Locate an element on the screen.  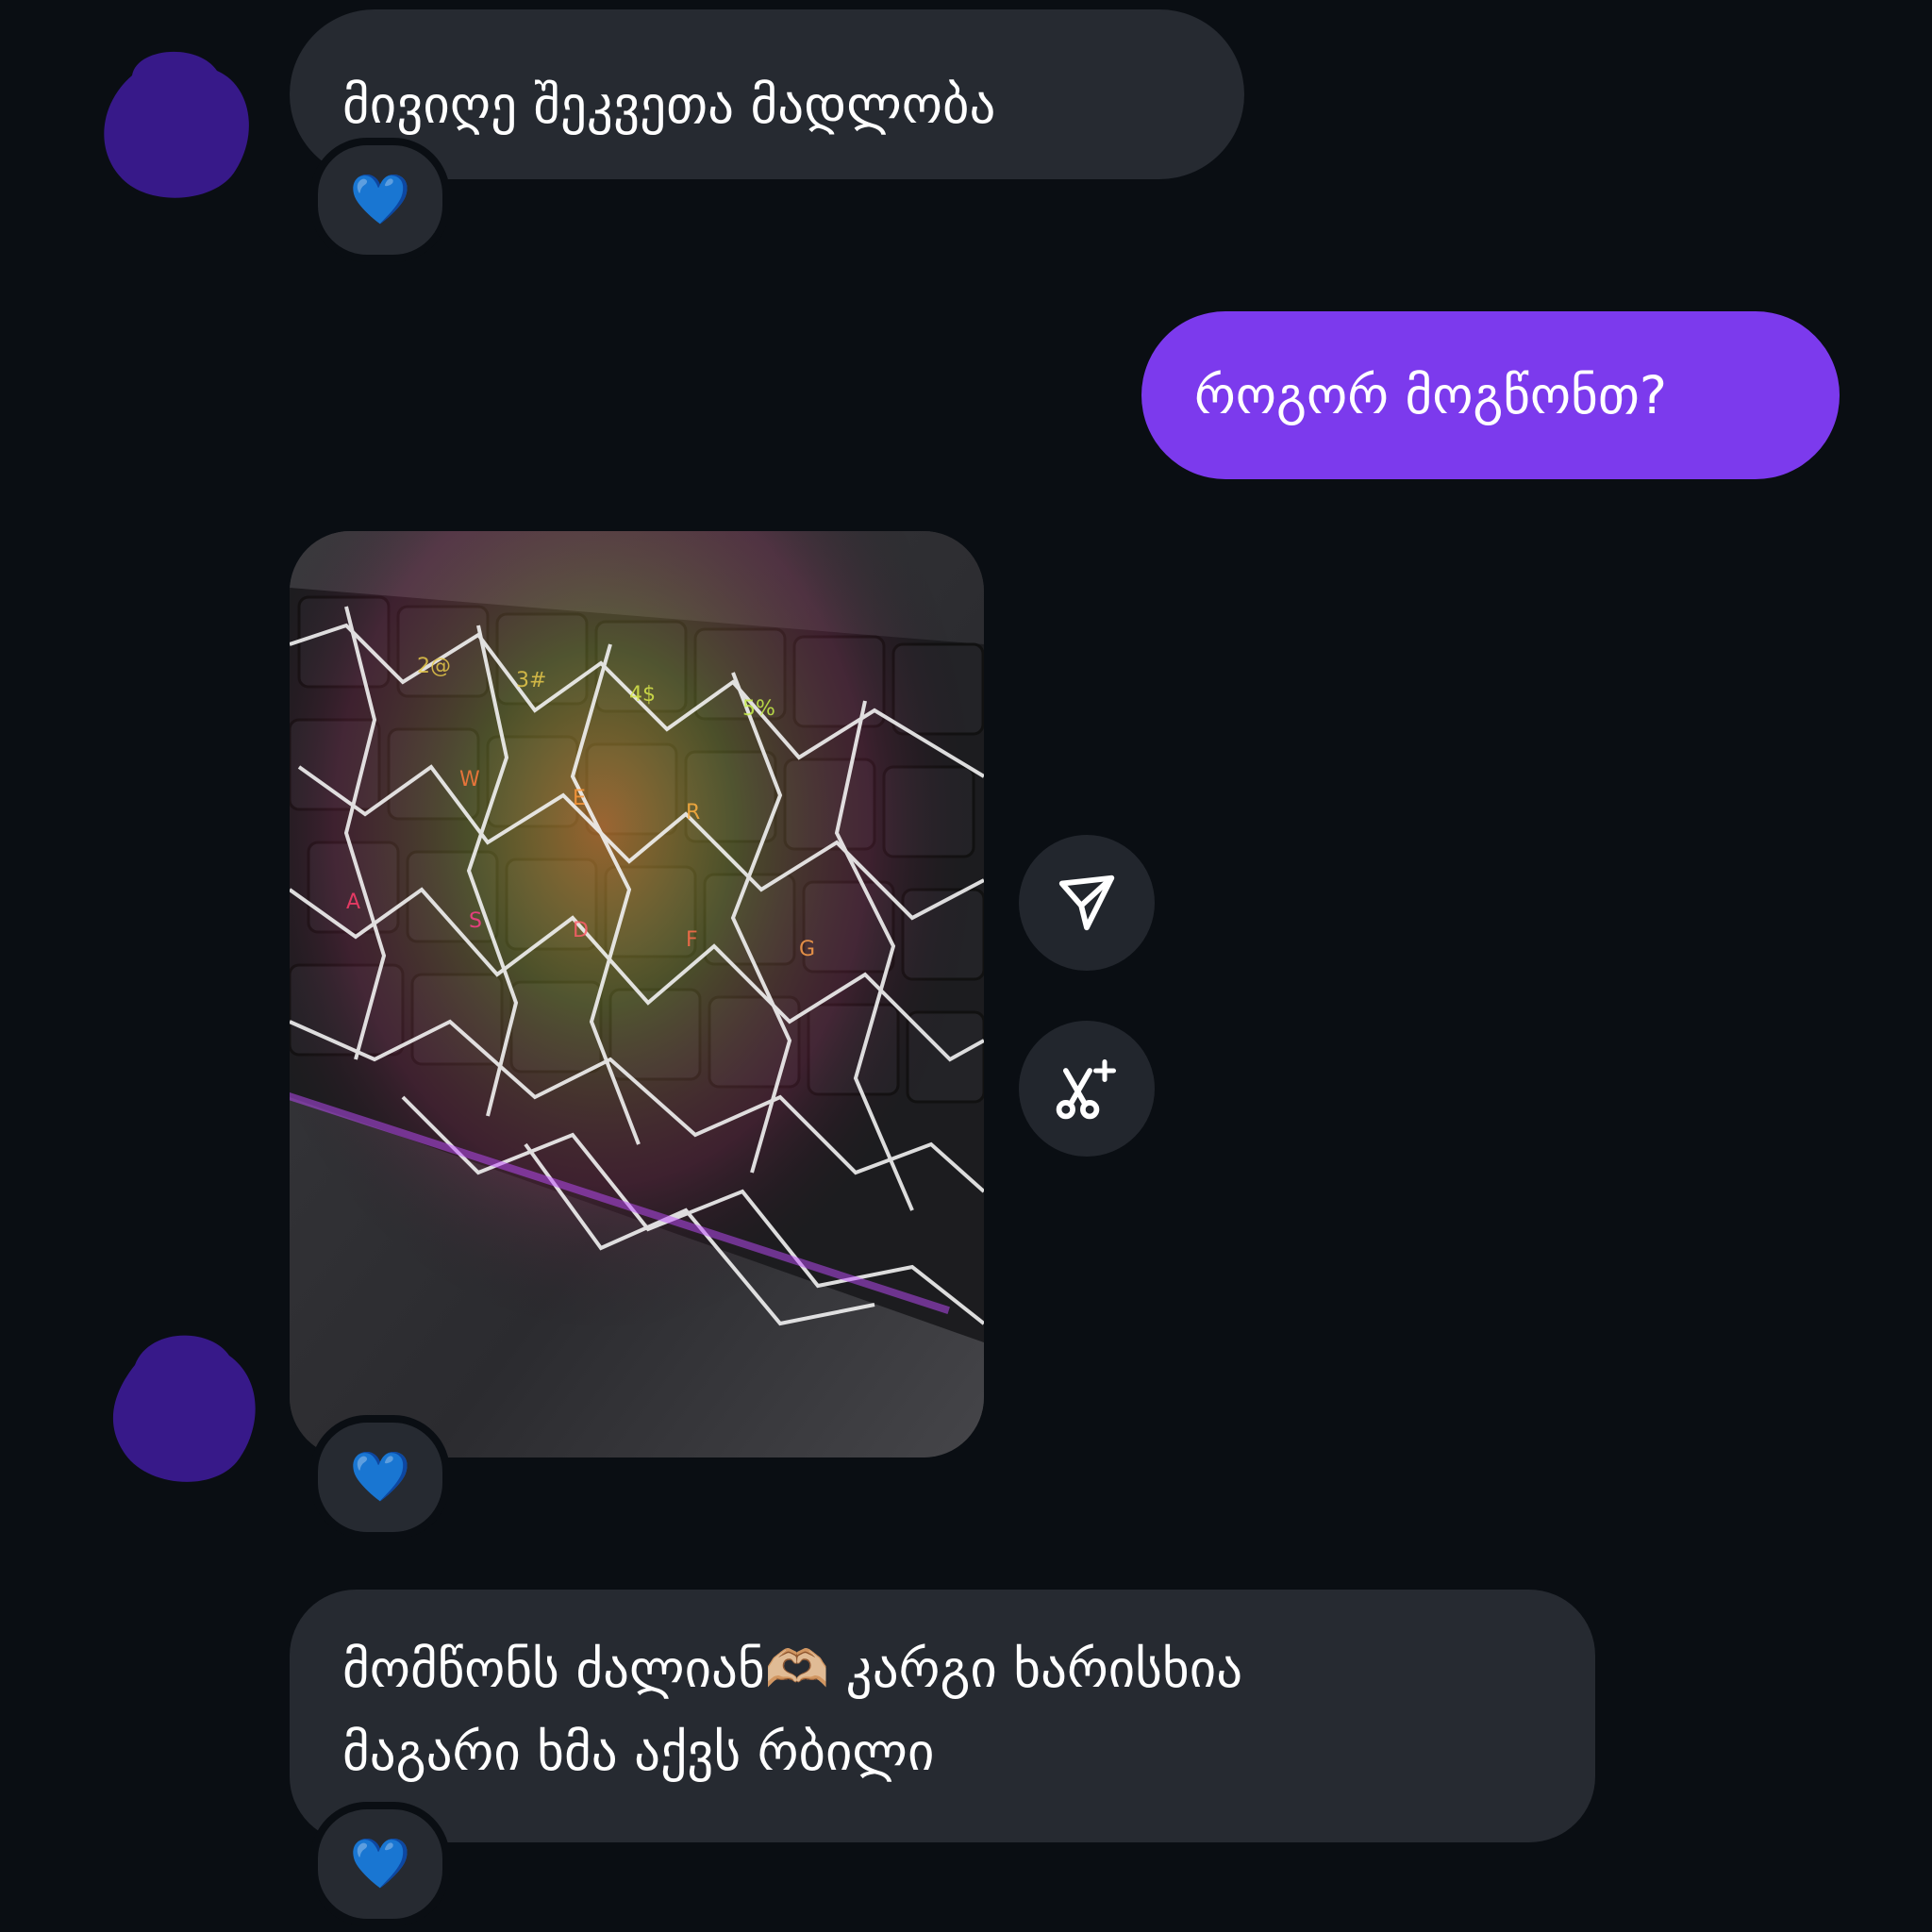
svg-text: S is located at coordinates (475, 921).